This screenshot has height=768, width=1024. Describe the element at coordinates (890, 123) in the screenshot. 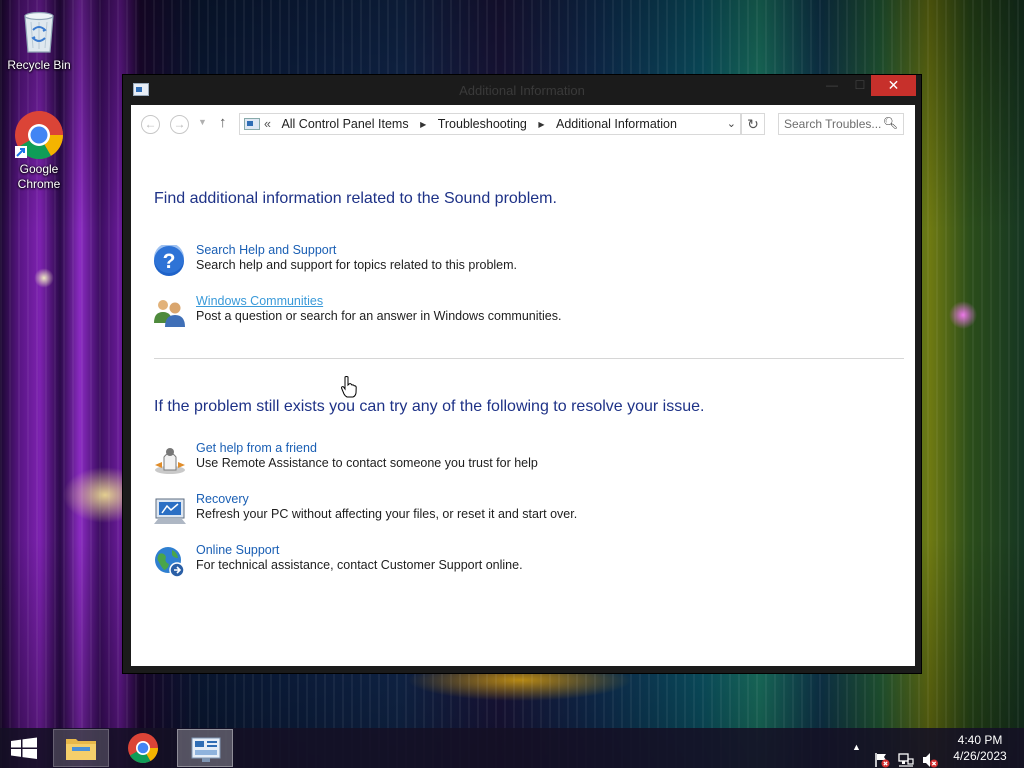

I see `search-icon: 🔍︎` at that location.